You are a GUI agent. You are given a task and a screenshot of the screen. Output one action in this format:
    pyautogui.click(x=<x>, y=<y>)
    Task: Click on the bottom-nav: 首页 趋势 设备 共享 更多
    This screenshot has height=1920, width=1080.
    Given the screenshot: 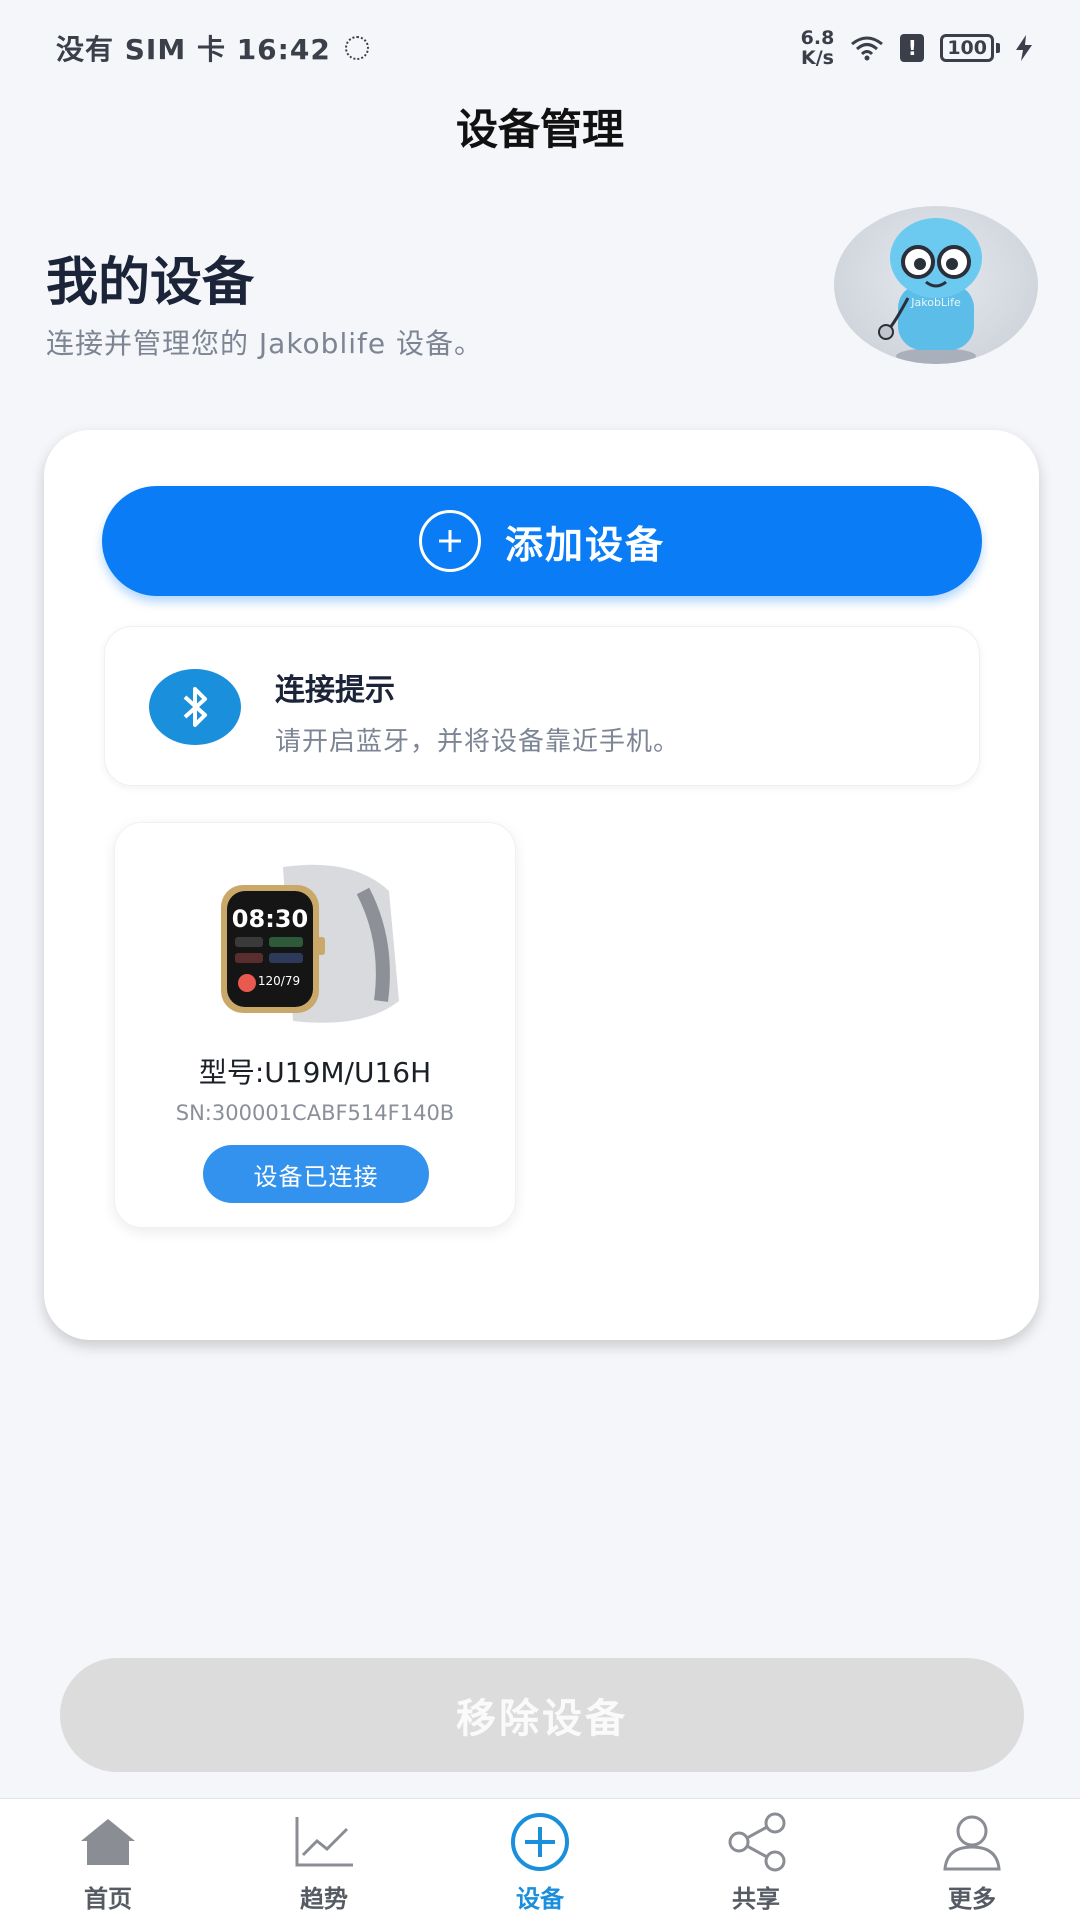 What is the action you would take?
    pyautogui.click(x=540, y=1859)
    